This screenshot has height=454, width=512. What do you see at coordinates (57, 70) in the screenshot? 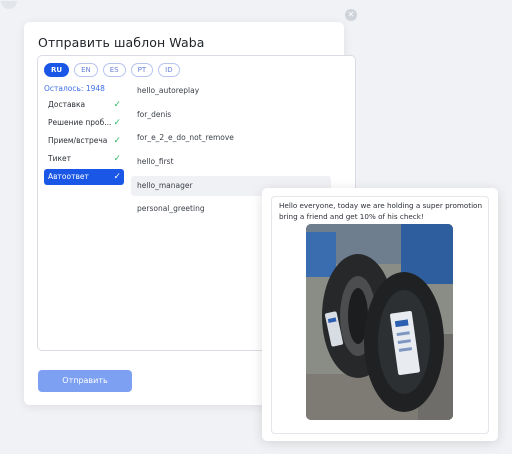
I see `lang-tab-ru: RU` at bounding box center [57, 70].